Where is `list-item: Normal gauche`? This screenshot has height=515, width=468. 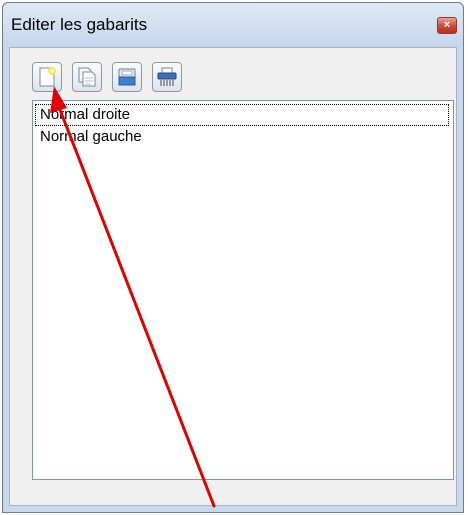
list-item: Normal gauche is located at coordinates (242, 137).